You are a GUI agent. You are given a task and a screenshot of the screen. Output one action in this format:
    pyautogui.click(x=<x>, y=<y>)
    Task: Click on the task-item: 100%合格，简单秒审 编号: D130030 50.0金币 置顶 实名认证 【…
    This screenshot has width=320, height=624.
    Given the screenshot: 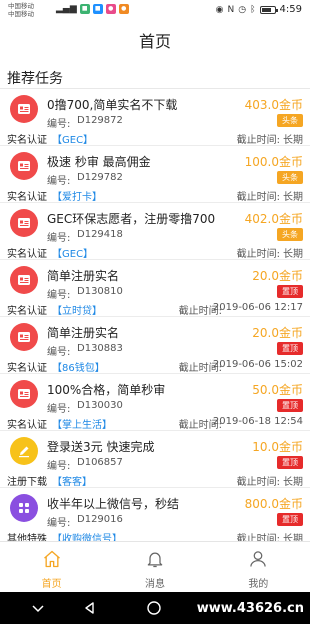 What is the action you would take?
    pyautogui.click(x=155, y=402)
    